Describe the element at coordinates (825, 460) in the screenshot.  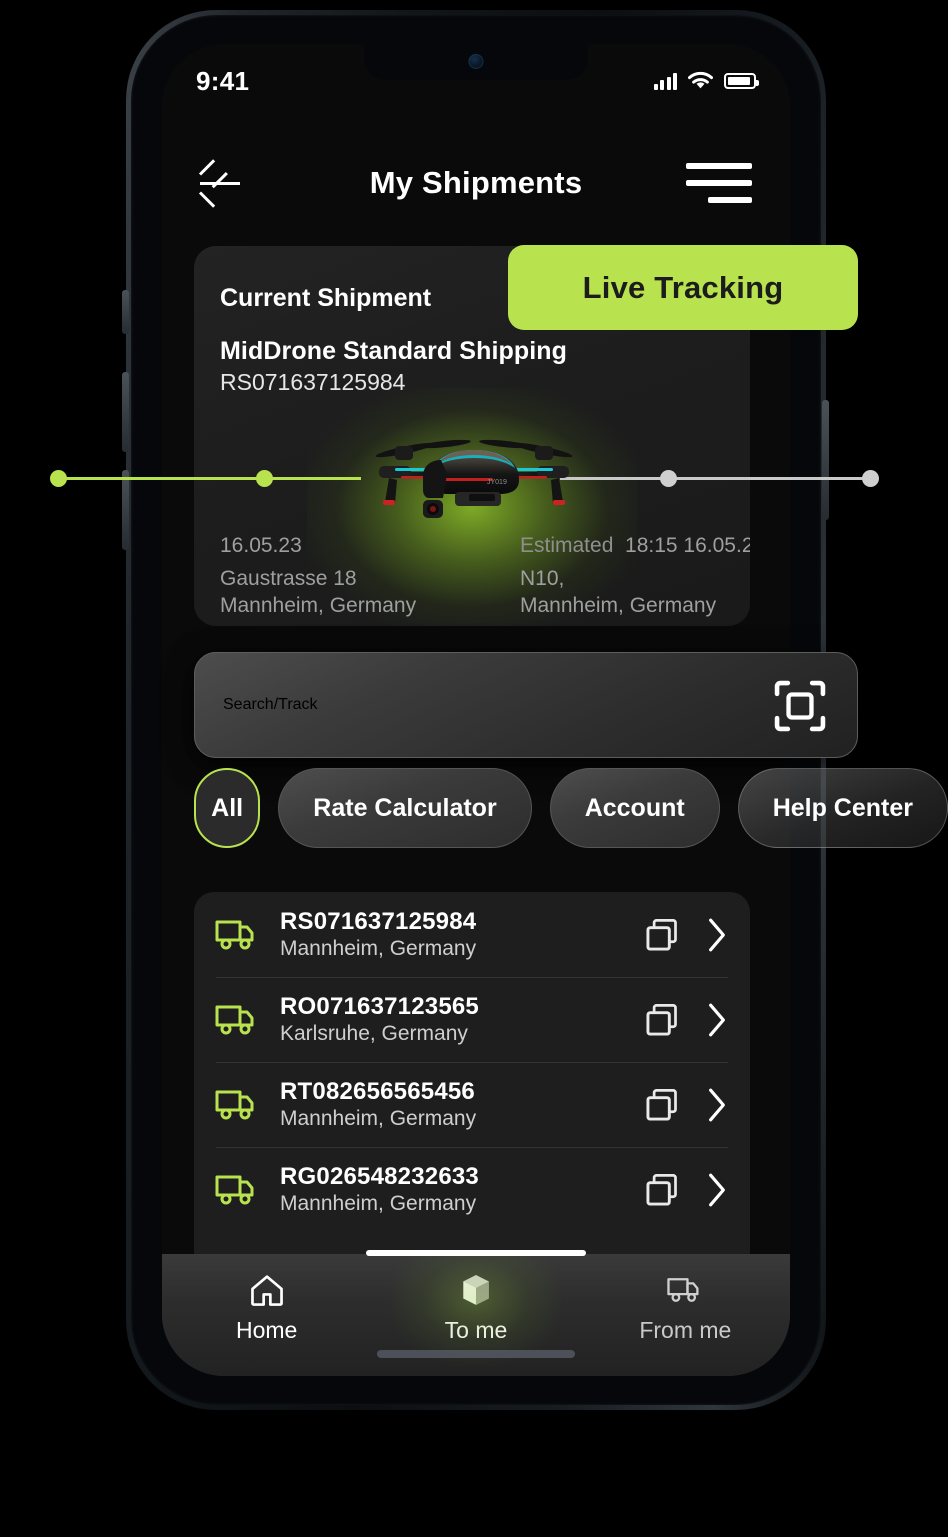
I see `phone-power-button` at that location.